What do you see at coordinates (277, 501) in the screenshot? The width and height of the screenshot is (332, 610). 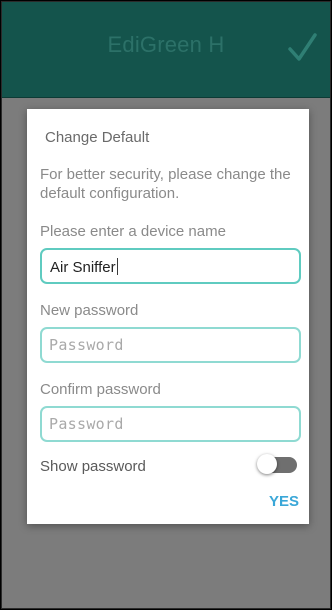 I see `yes-button: YES` at bounding box center [277, 501].